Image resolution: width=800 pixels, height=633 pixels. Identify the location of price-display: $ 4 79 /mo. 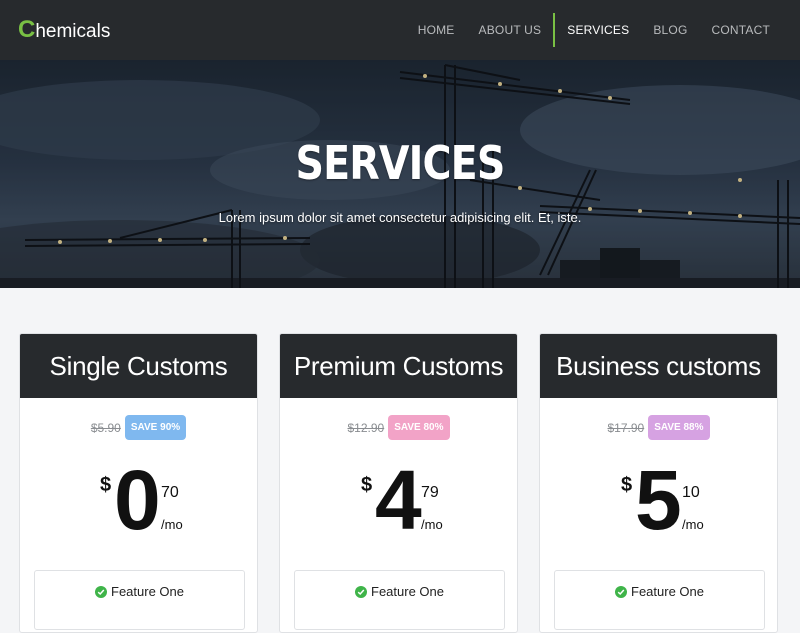
(398, 504).